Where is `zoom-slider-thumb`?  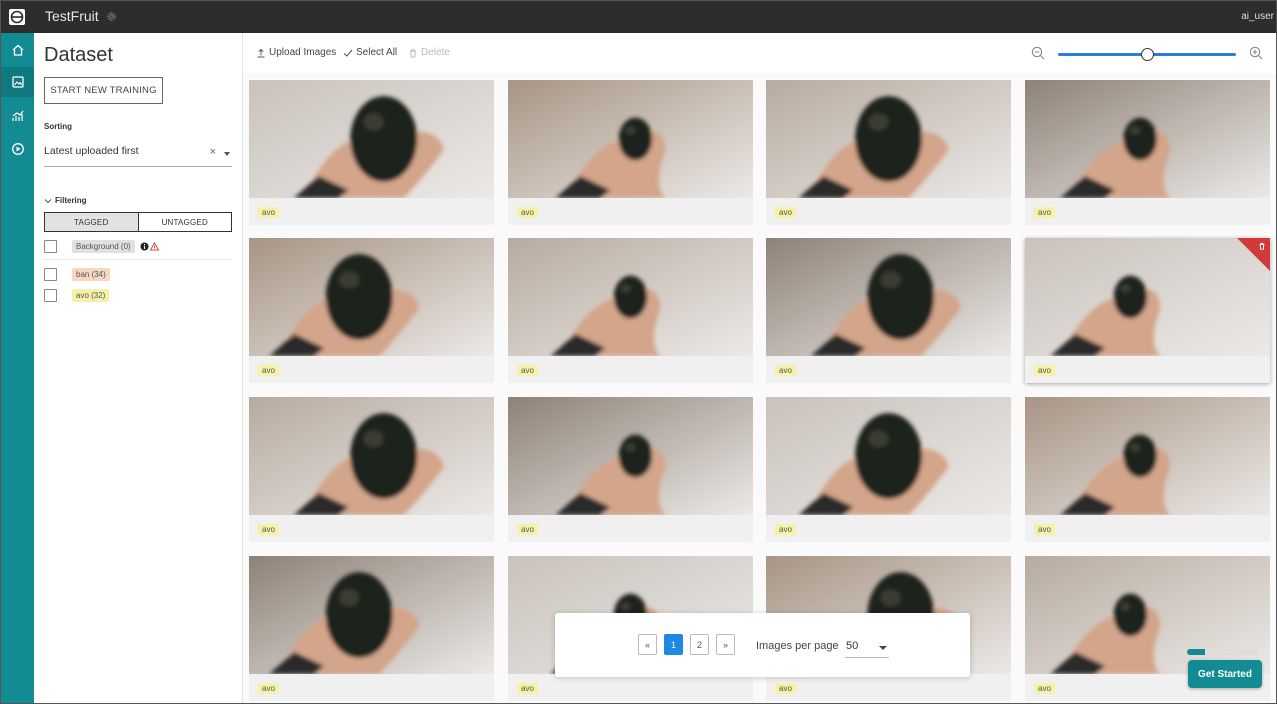
zoom-slider-thumb is located at coordinates (1147, 54).